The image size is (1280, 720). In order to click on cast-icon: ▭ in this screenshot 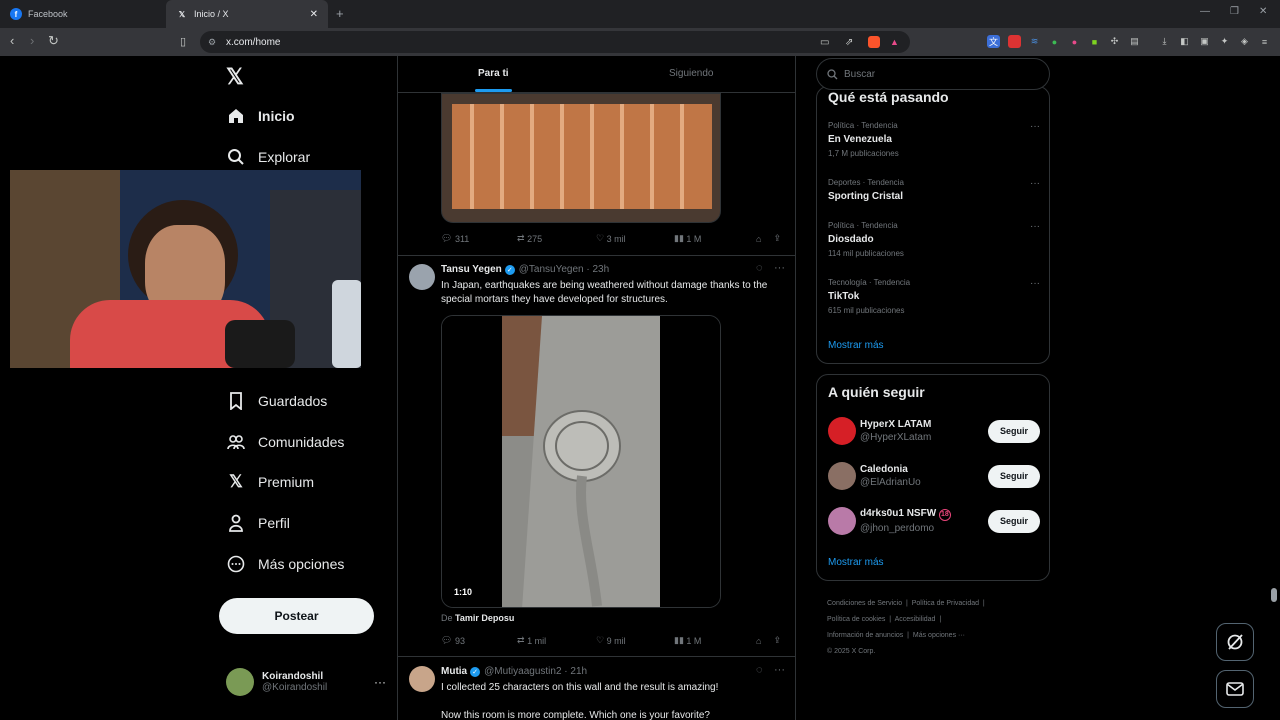, I will do `click(824, 42)`.